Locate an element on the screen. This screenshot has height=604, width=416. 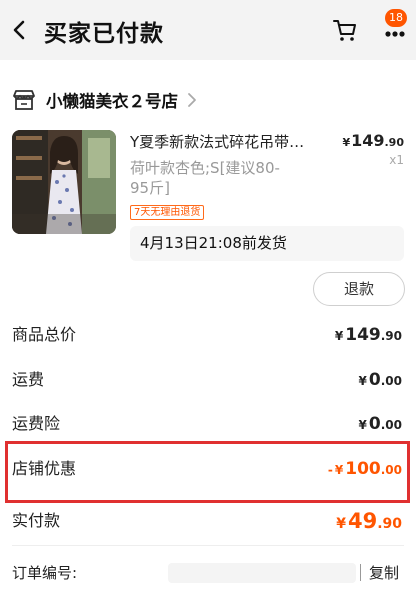
return-policy-tag: 7天无理由退货 is located at coordinates (167, 212).